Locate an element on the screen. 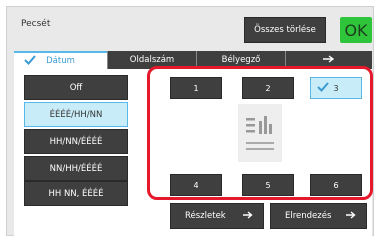 Image resolution: width=380 pixels, height=242 pixels. format-option-mm-dd-comma-yyyy: HH NN, ÉÉÉÉ is located at coordinates (76, 193).